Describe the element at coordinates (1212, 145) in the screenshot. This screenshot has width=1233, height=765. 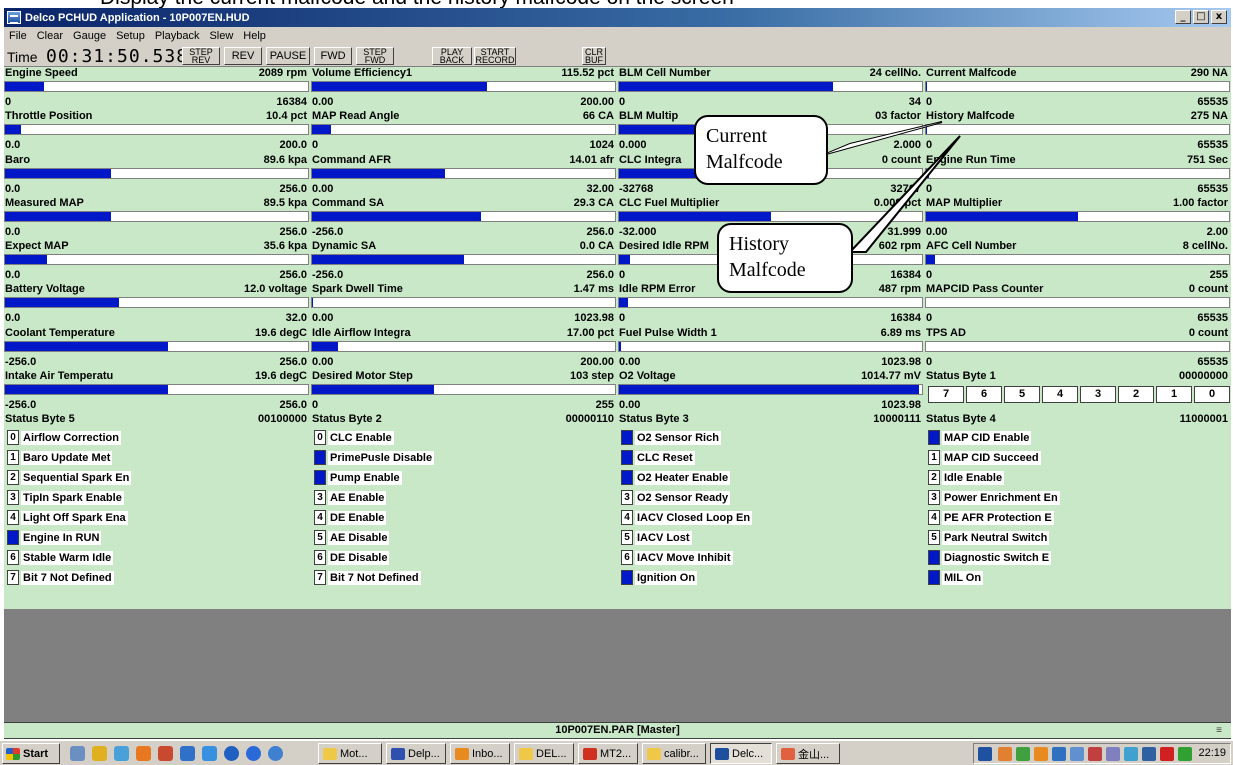
I see `gauge-max: 65535` at that location.